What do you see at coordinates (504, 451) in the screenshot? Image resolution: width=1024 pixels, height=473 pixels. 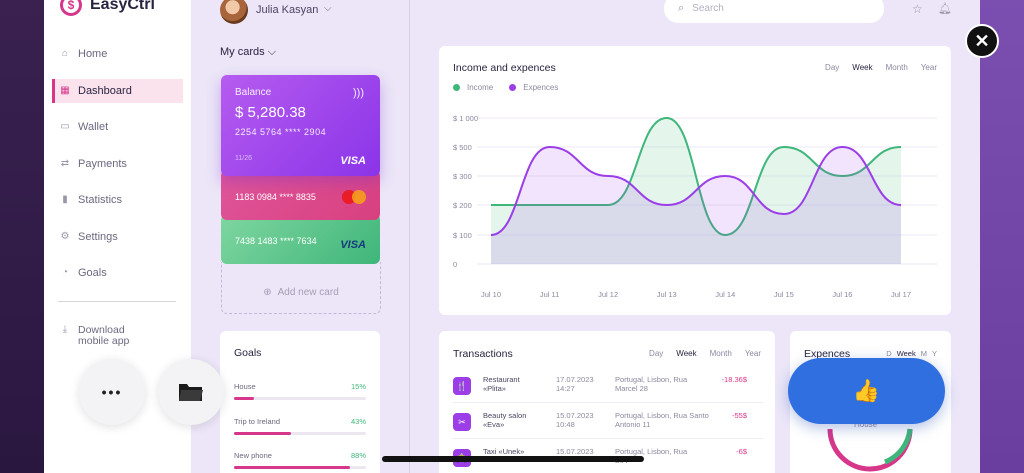 I see `name-line: Taxi «Unek»` at bounding box center [504, 451].